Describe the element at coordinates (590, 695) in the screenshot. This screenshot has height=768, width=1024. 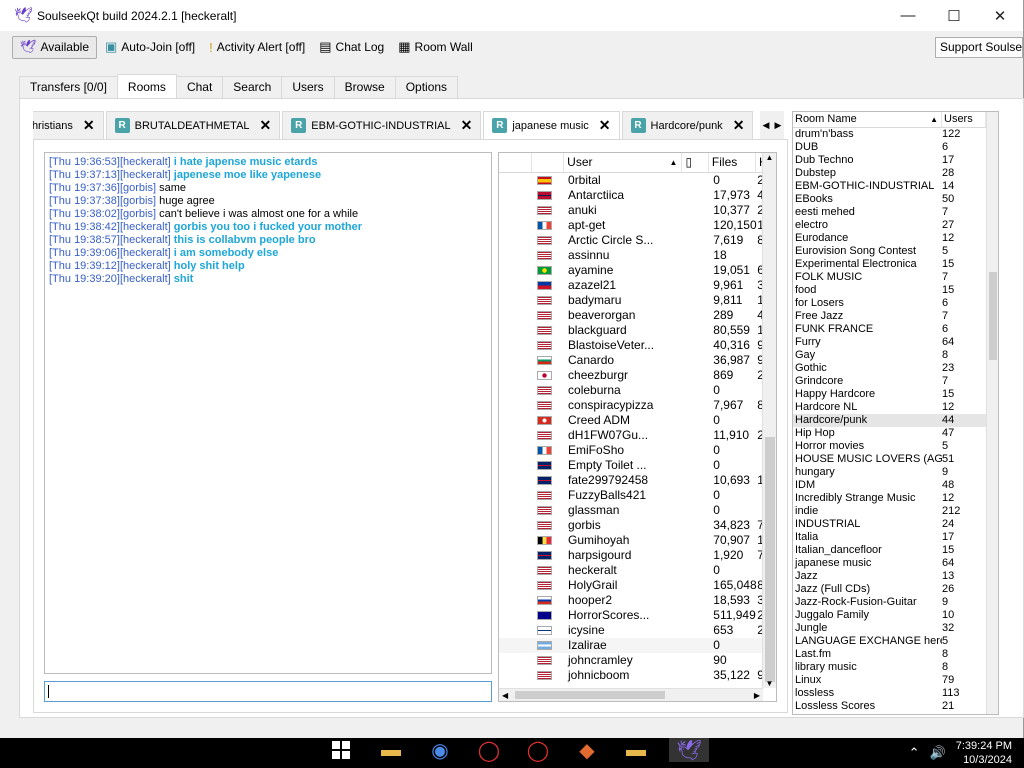
I see `hscroll-thumb` at that location.